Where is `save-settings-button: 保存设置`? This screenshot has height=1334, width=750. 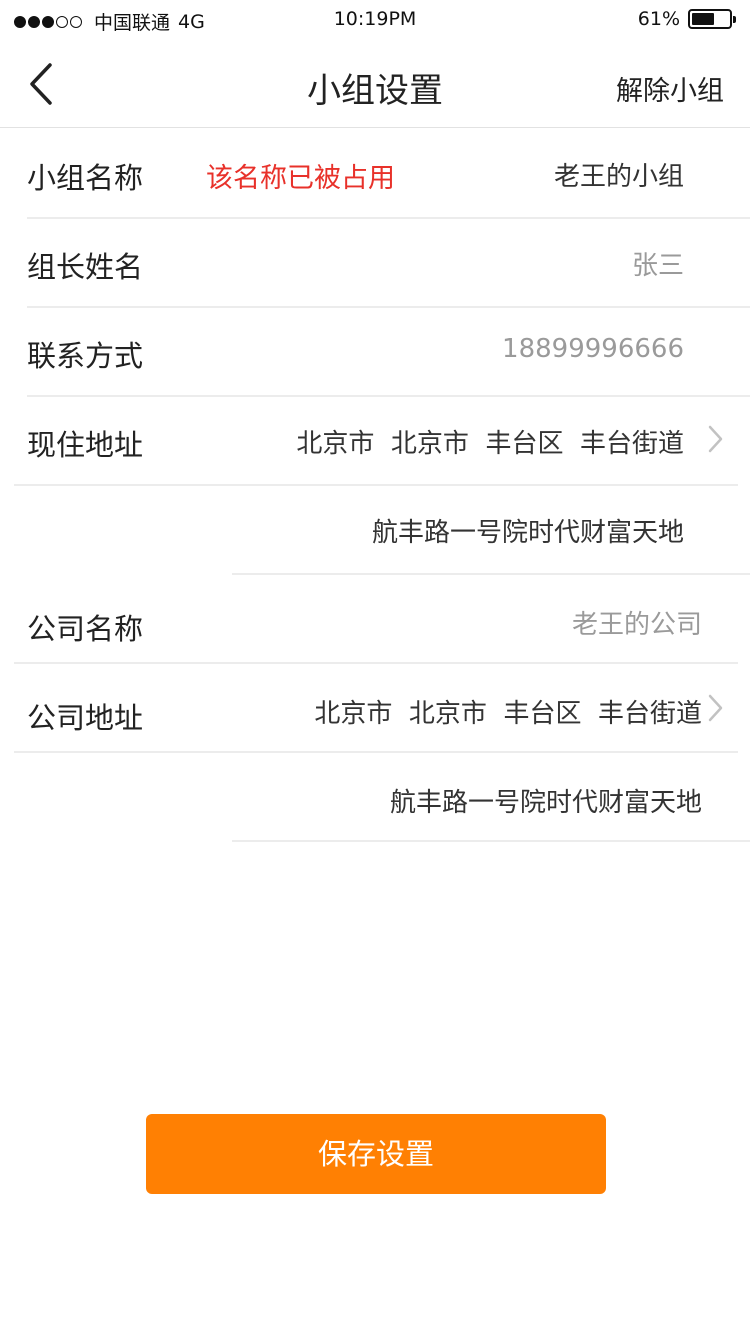
save-settings-button: 保存设置 is located at coordinates (376, 1154).